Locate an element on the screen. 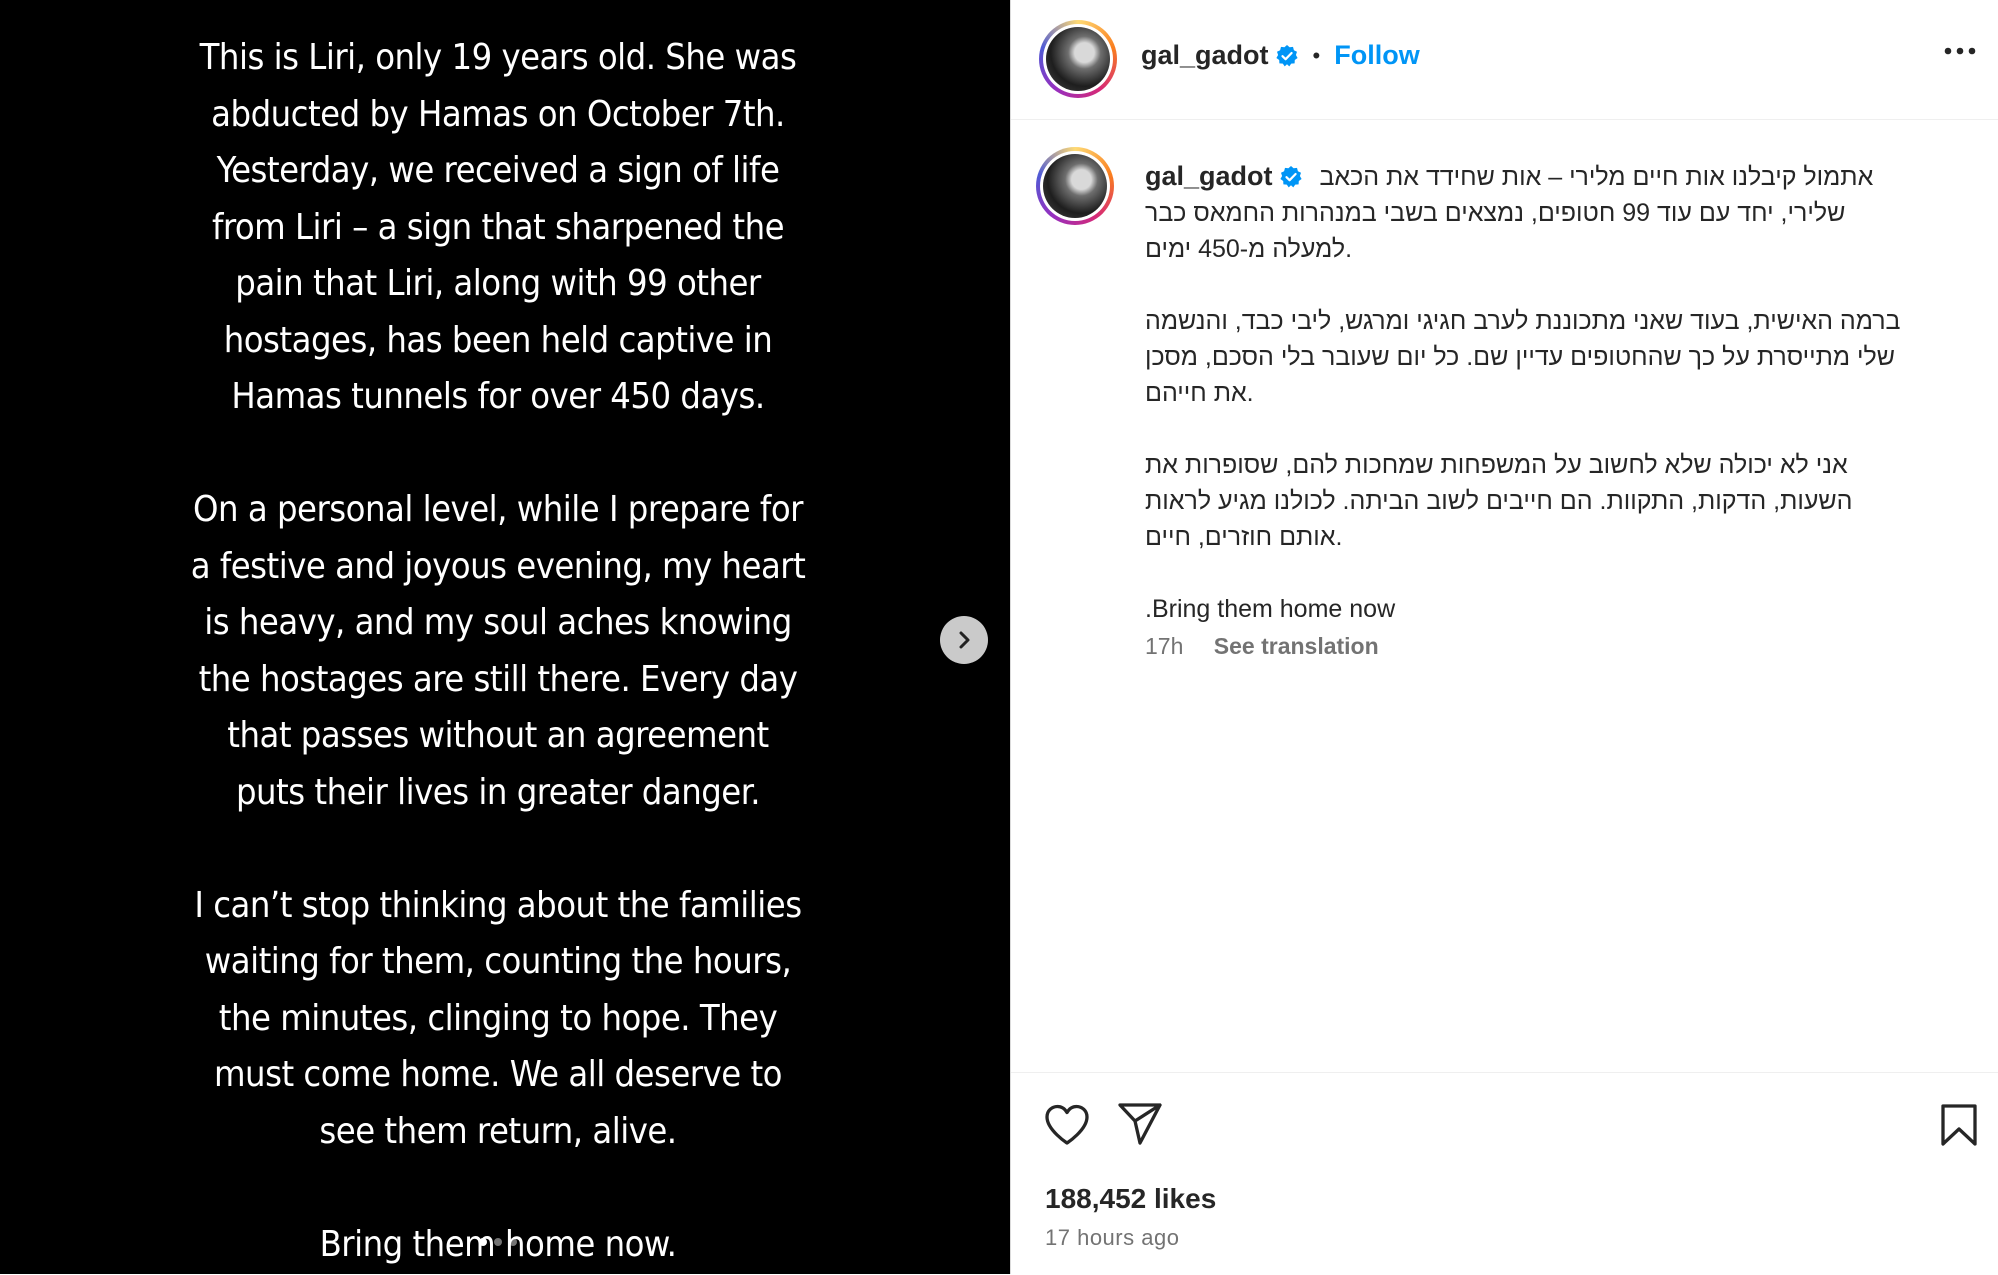 This screenshot has width=1998, height=1275. carousel-indicator is located at coordinates (498, 1242).